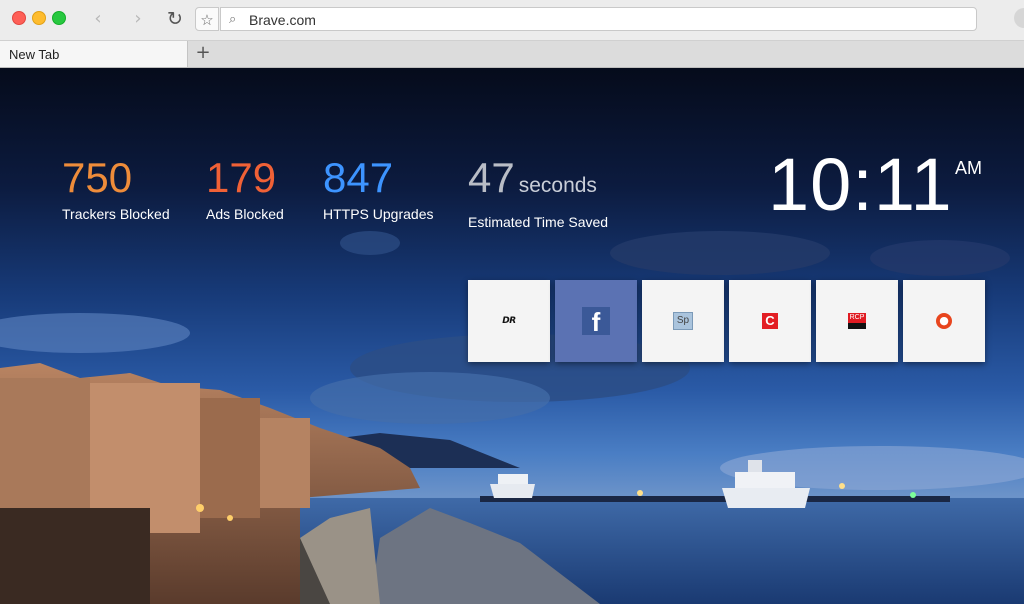 This screenshot has width=1024, height=604. I want to click on time-saved-value: 47 seconds, so click(538, 182).